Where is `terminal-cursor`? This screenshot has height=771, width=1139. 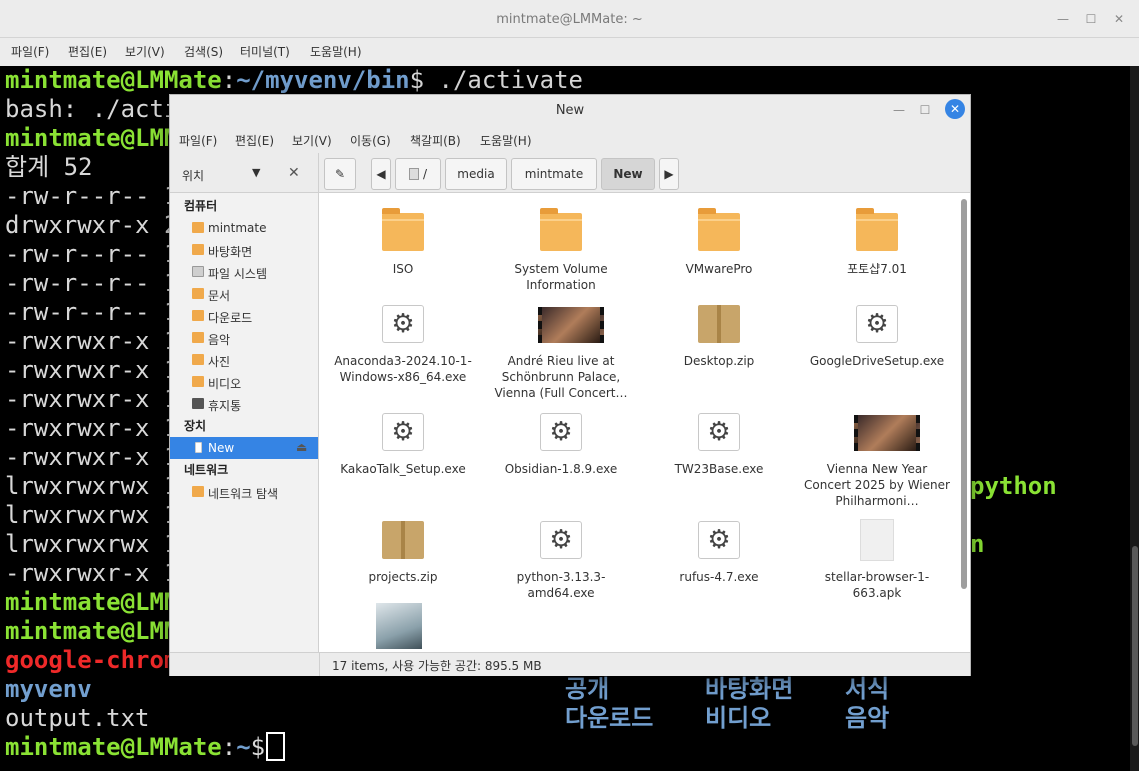
terminal-cursor is located at coordinates (275, 746).